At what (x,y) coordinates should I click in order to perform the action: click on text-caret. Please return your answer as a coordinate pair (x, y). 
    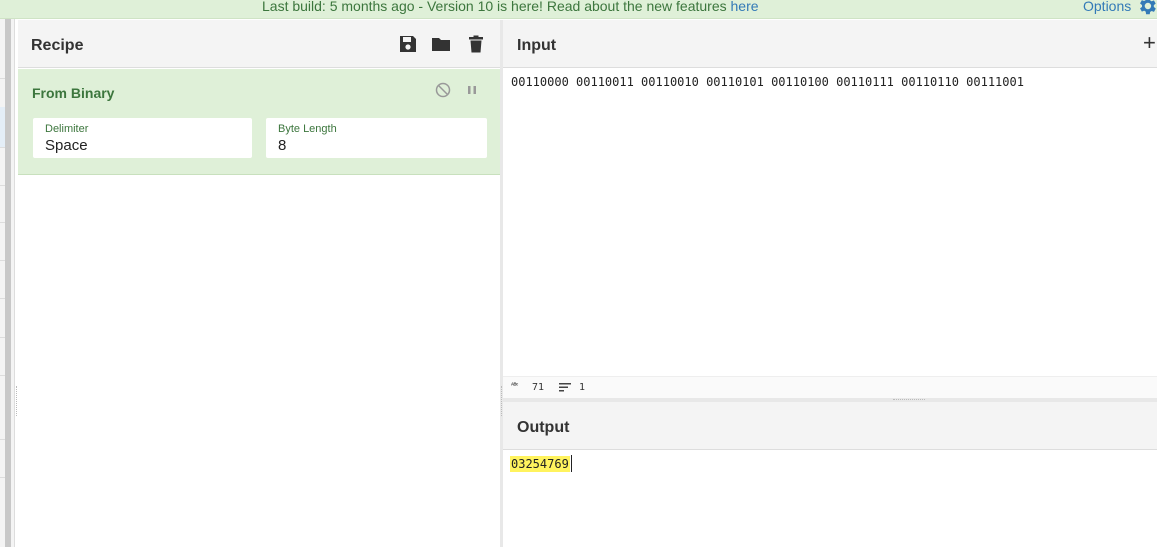
    Looking at the image, I should click on (571, 463).